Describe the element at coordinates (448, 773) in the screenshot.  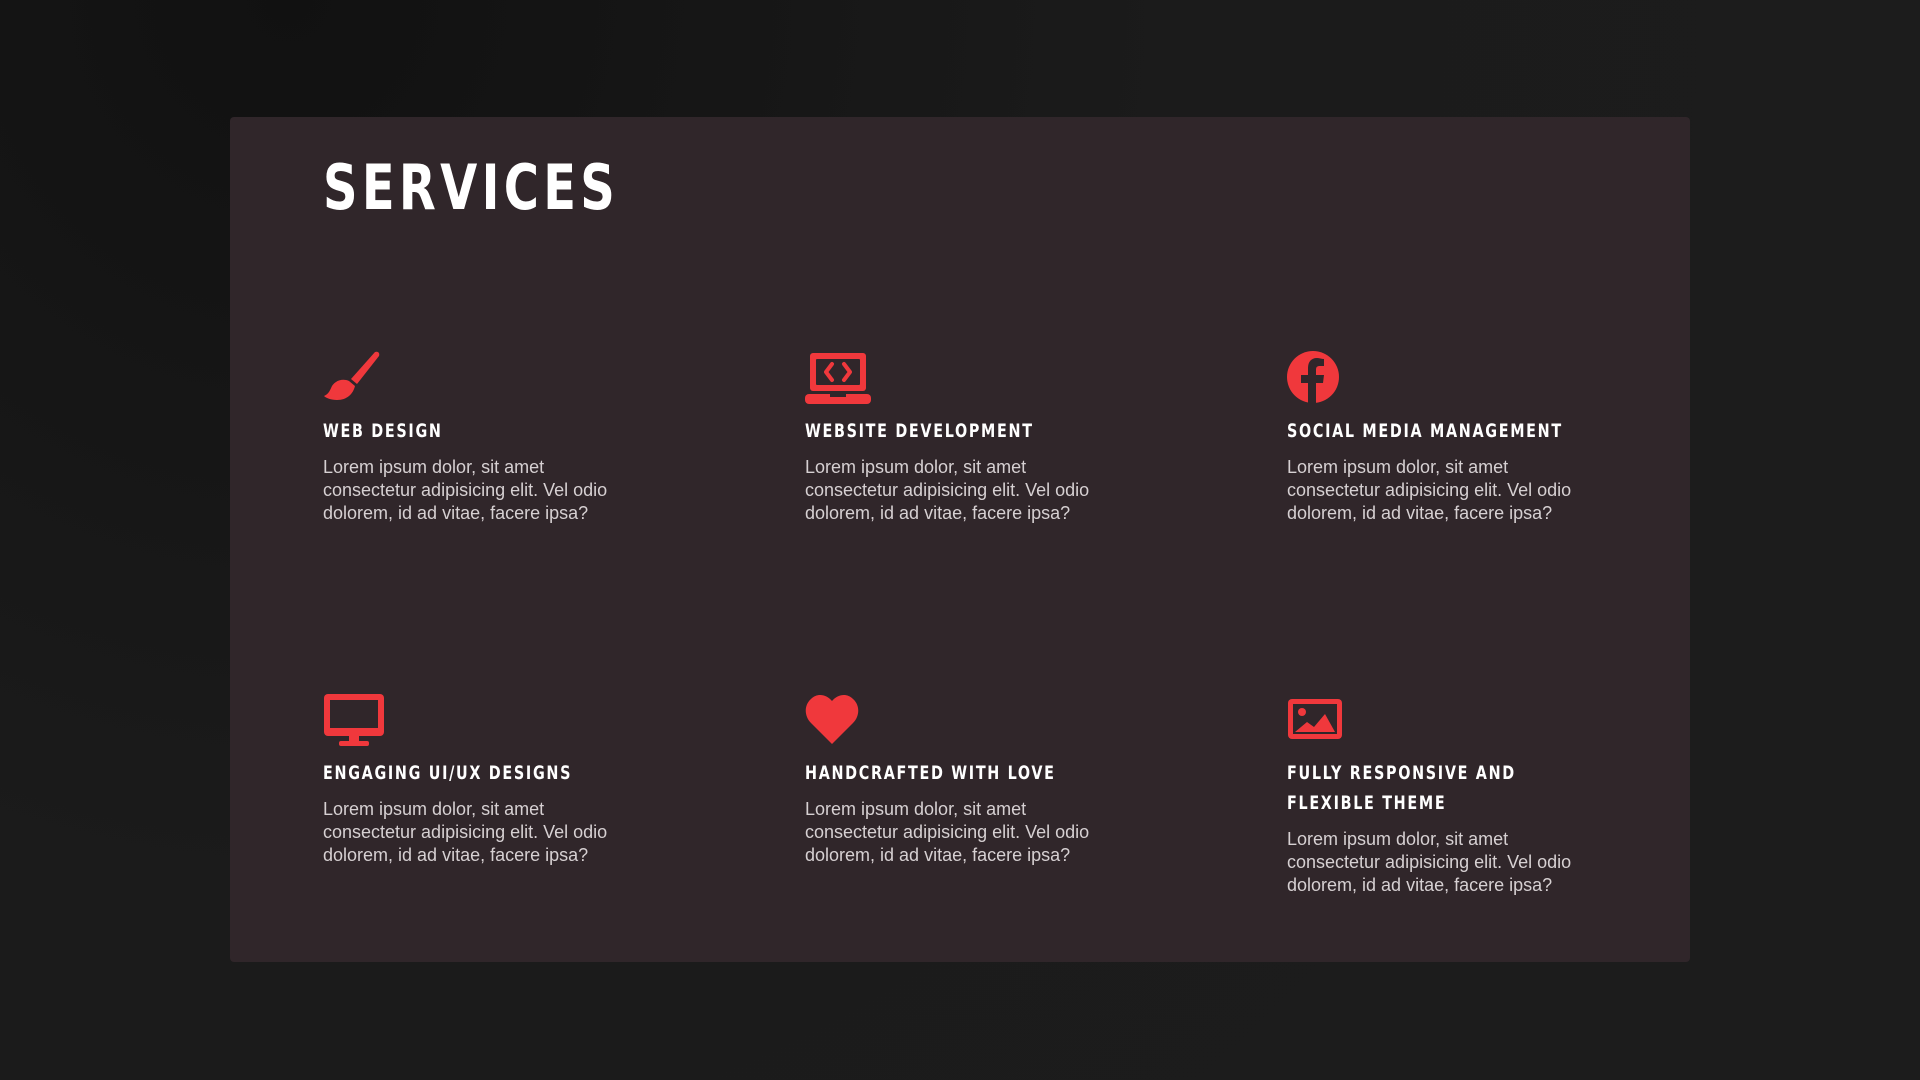
I see `service-title: ENGAGING UI/UX DESIGNS` at that location.